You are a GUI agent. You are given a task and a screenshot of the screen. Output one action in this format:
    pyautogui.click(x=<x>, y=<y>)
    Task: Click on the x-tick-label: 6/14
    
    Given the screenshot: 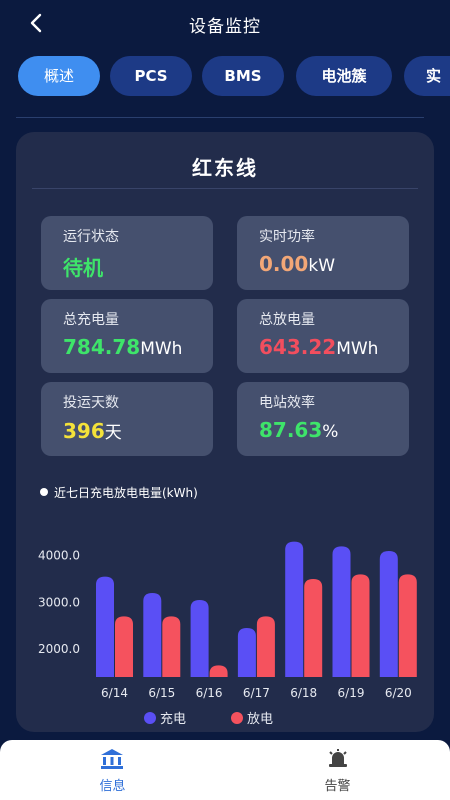 What is the action you would take?
    pyautogui.click(x=114, y=693)
    